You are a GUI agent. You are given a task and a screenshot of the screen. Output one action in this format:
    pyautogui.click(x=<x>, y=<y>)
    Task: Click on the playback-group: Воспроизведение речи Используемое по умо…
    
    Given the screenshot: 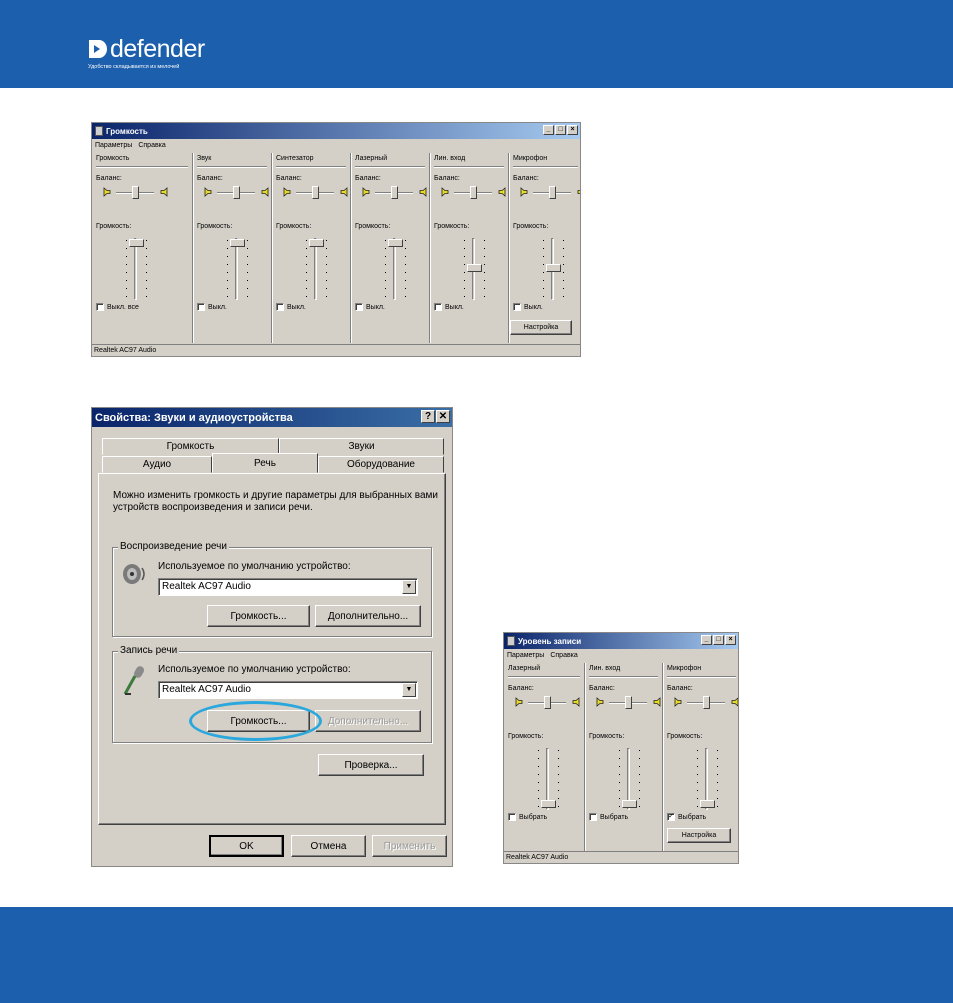 What is the action you would take?
    pyautogui.click(x=272, y=589)
    